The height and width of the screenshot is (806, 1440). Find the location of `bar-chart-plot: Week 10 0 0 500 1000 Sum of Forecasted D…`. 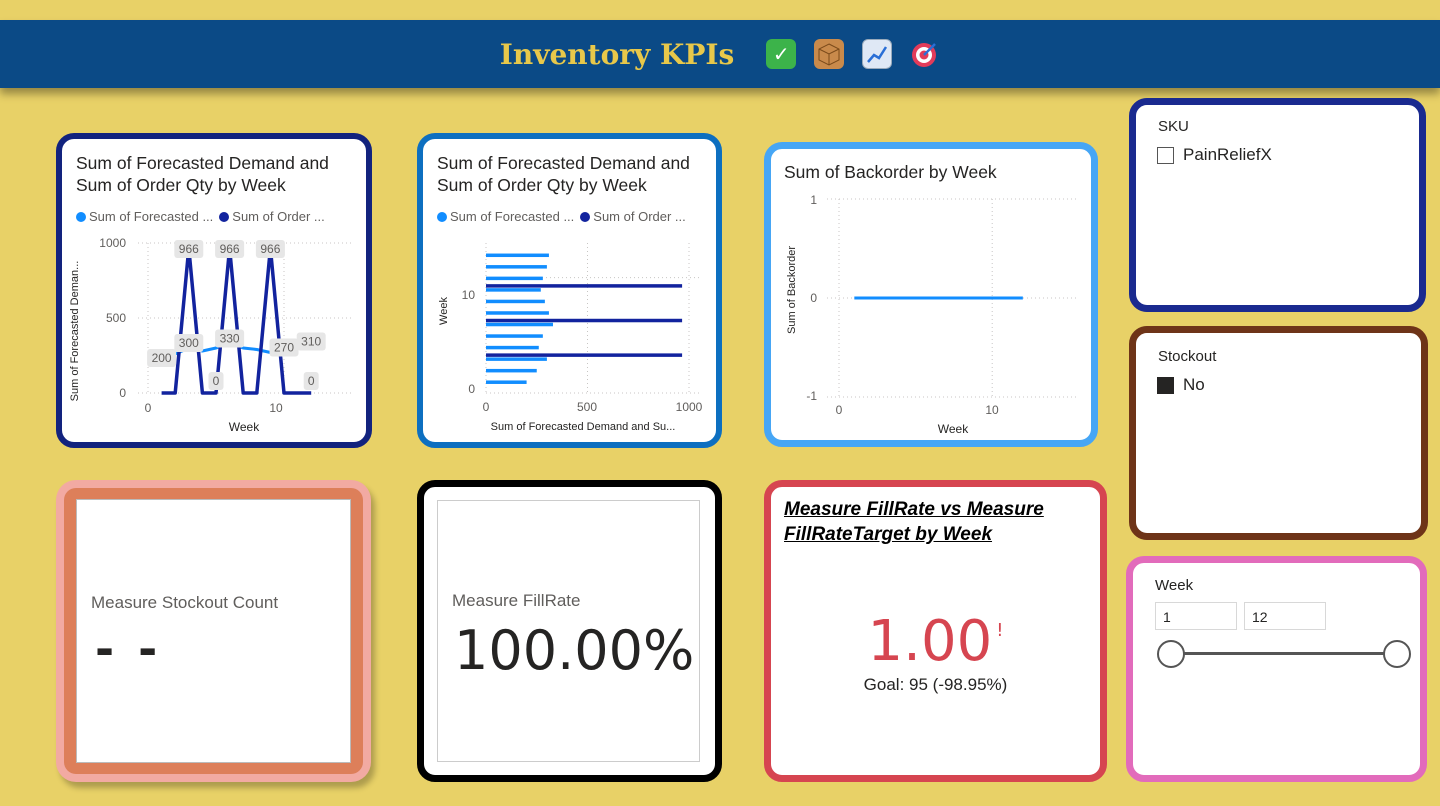

bar-chart-plot: Week 10 0 0 500 1000 Sum of Forecasted D… is located at coordinates (569, 336).